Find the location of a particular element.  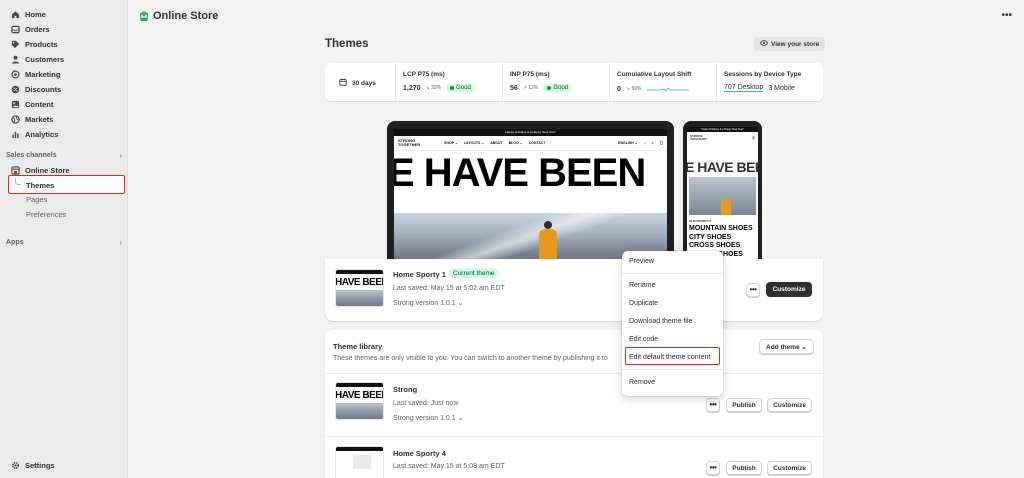

site-nav-item: SHOP ⌄ is located at coordinates (451, 143).